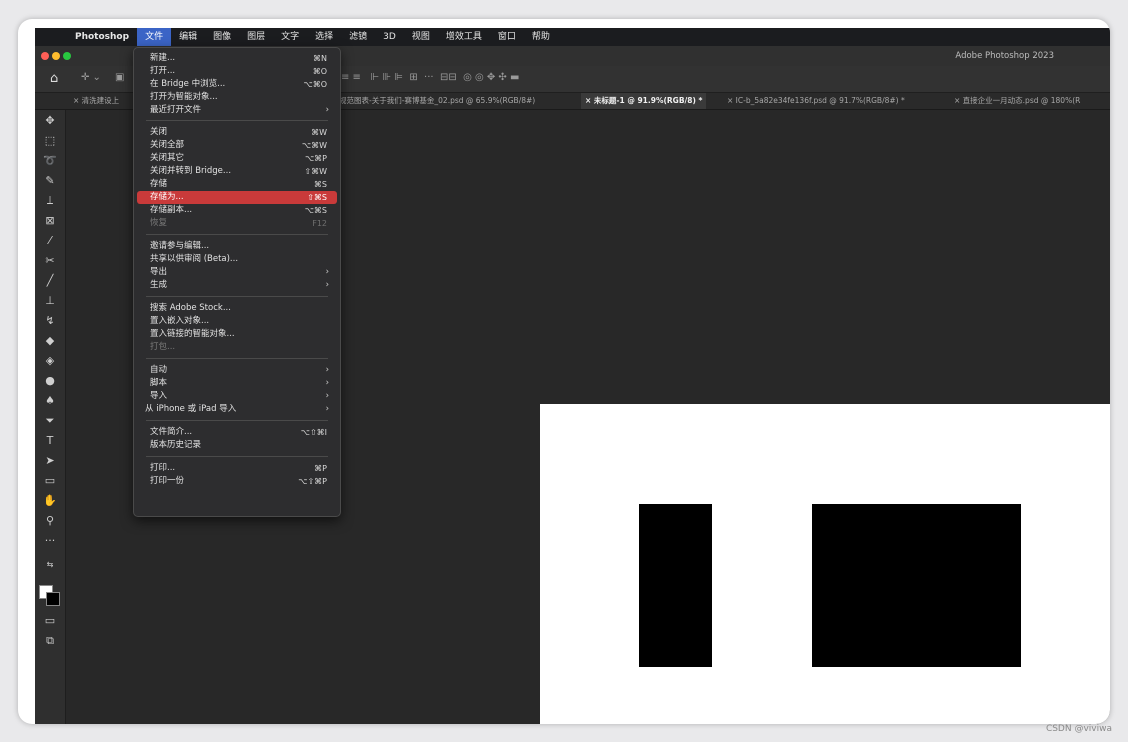 This screenshot has width=1128, height=742. I want to click on move-tool-icon: ✛ ⌄, so click(91, 77).